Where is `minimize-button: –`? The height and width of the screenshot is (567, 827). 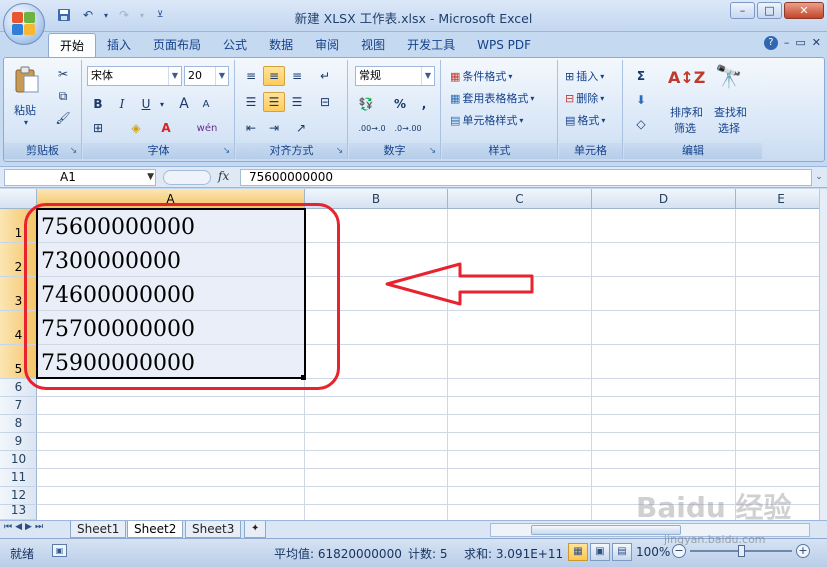 minimize-button: – is located at coordinates (742, 10).